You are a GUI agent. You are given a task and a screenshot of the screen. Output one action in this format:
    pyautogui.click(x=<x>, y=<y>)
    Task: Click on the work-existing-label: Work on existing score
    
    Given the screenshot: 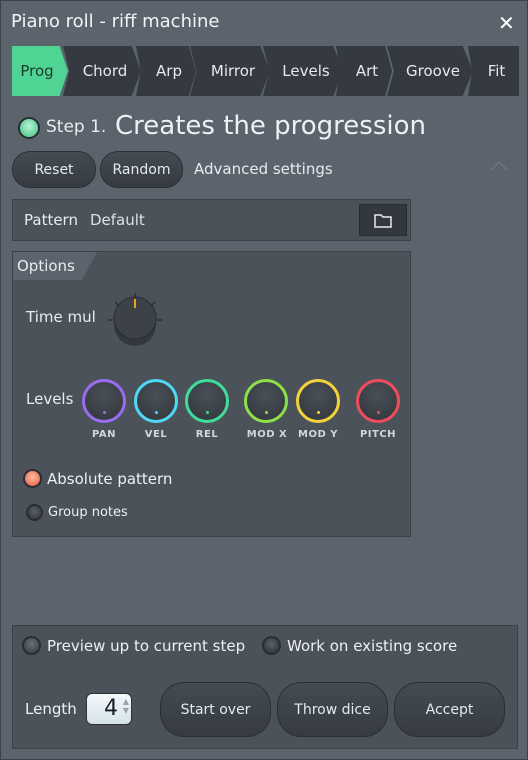 What is the action you would take?
    pyautogui.click(x=372, y=646)
    